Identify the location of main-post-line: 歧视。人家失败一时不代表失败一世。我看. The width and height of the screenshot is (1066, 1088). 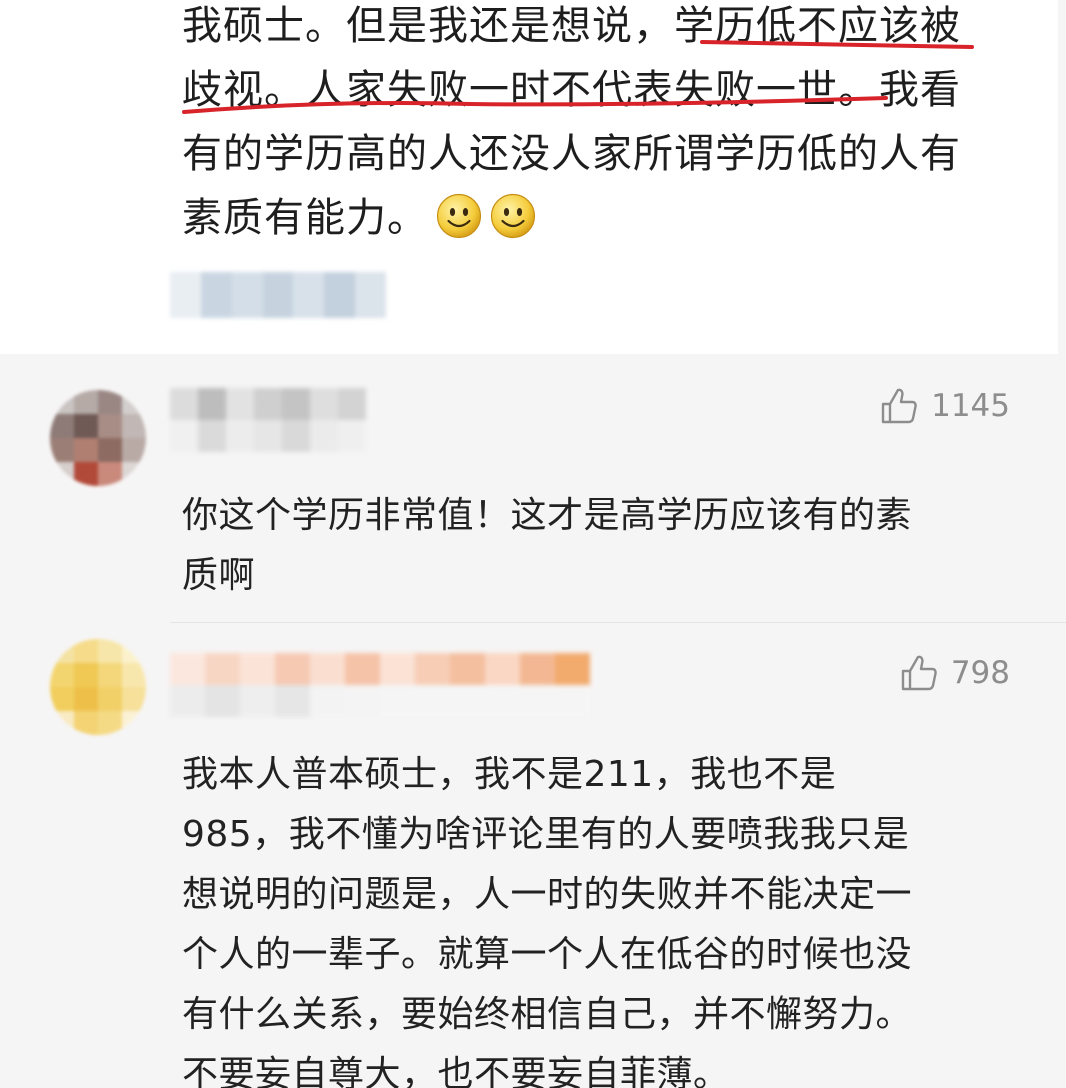
(571, 90).